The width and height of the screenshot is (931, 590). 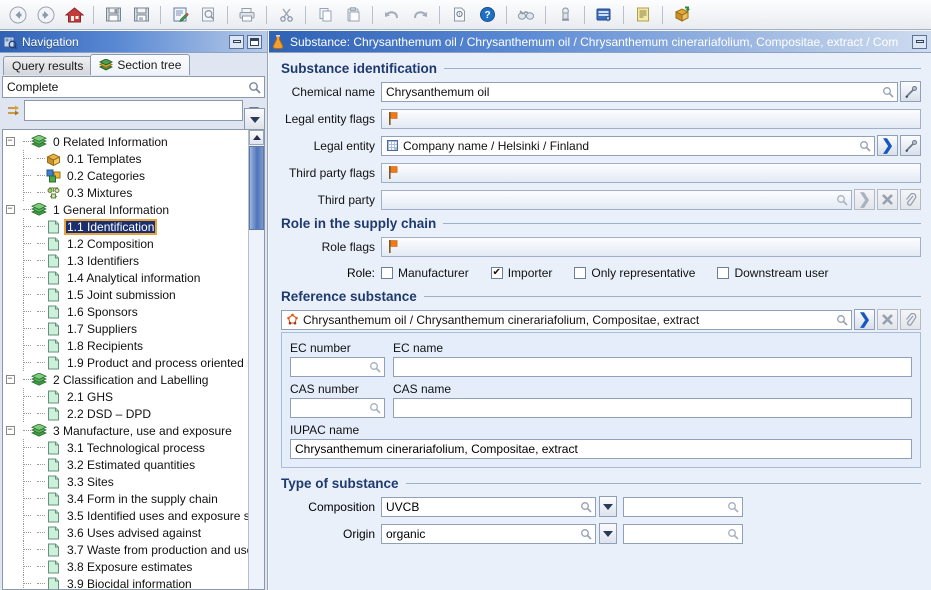 I want to click on tree-item-1-4: 1.4 Analytical information, so click(x=126, y=277).